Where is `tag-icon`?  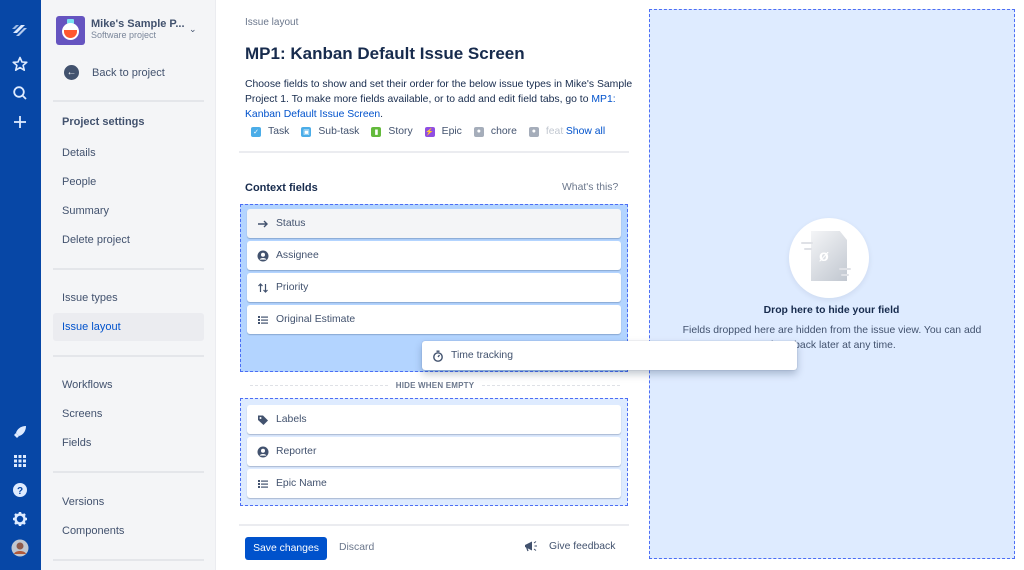
tag-icon is located at coordinates (263, 420).